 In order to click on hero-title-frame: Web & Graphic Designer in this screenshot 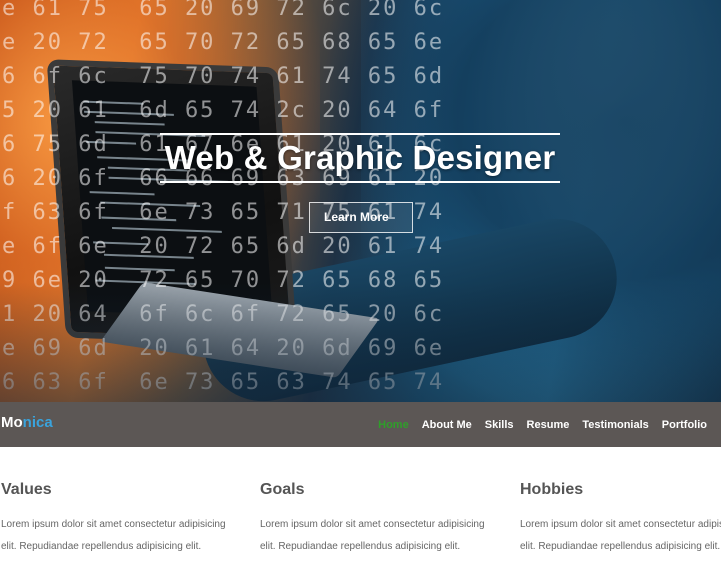, I will do `click(360, 158)`.